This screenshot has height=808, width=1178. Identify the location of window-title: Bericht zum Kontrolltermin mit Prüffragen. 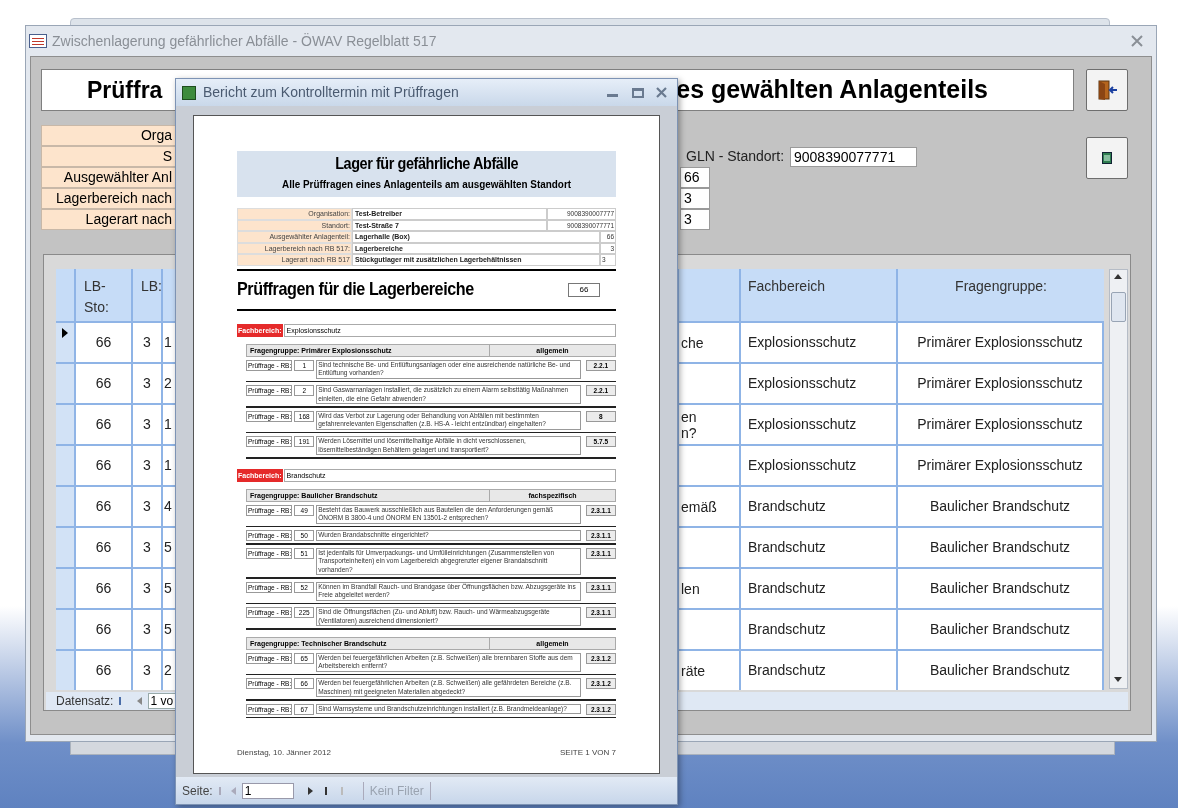
(331, 92).